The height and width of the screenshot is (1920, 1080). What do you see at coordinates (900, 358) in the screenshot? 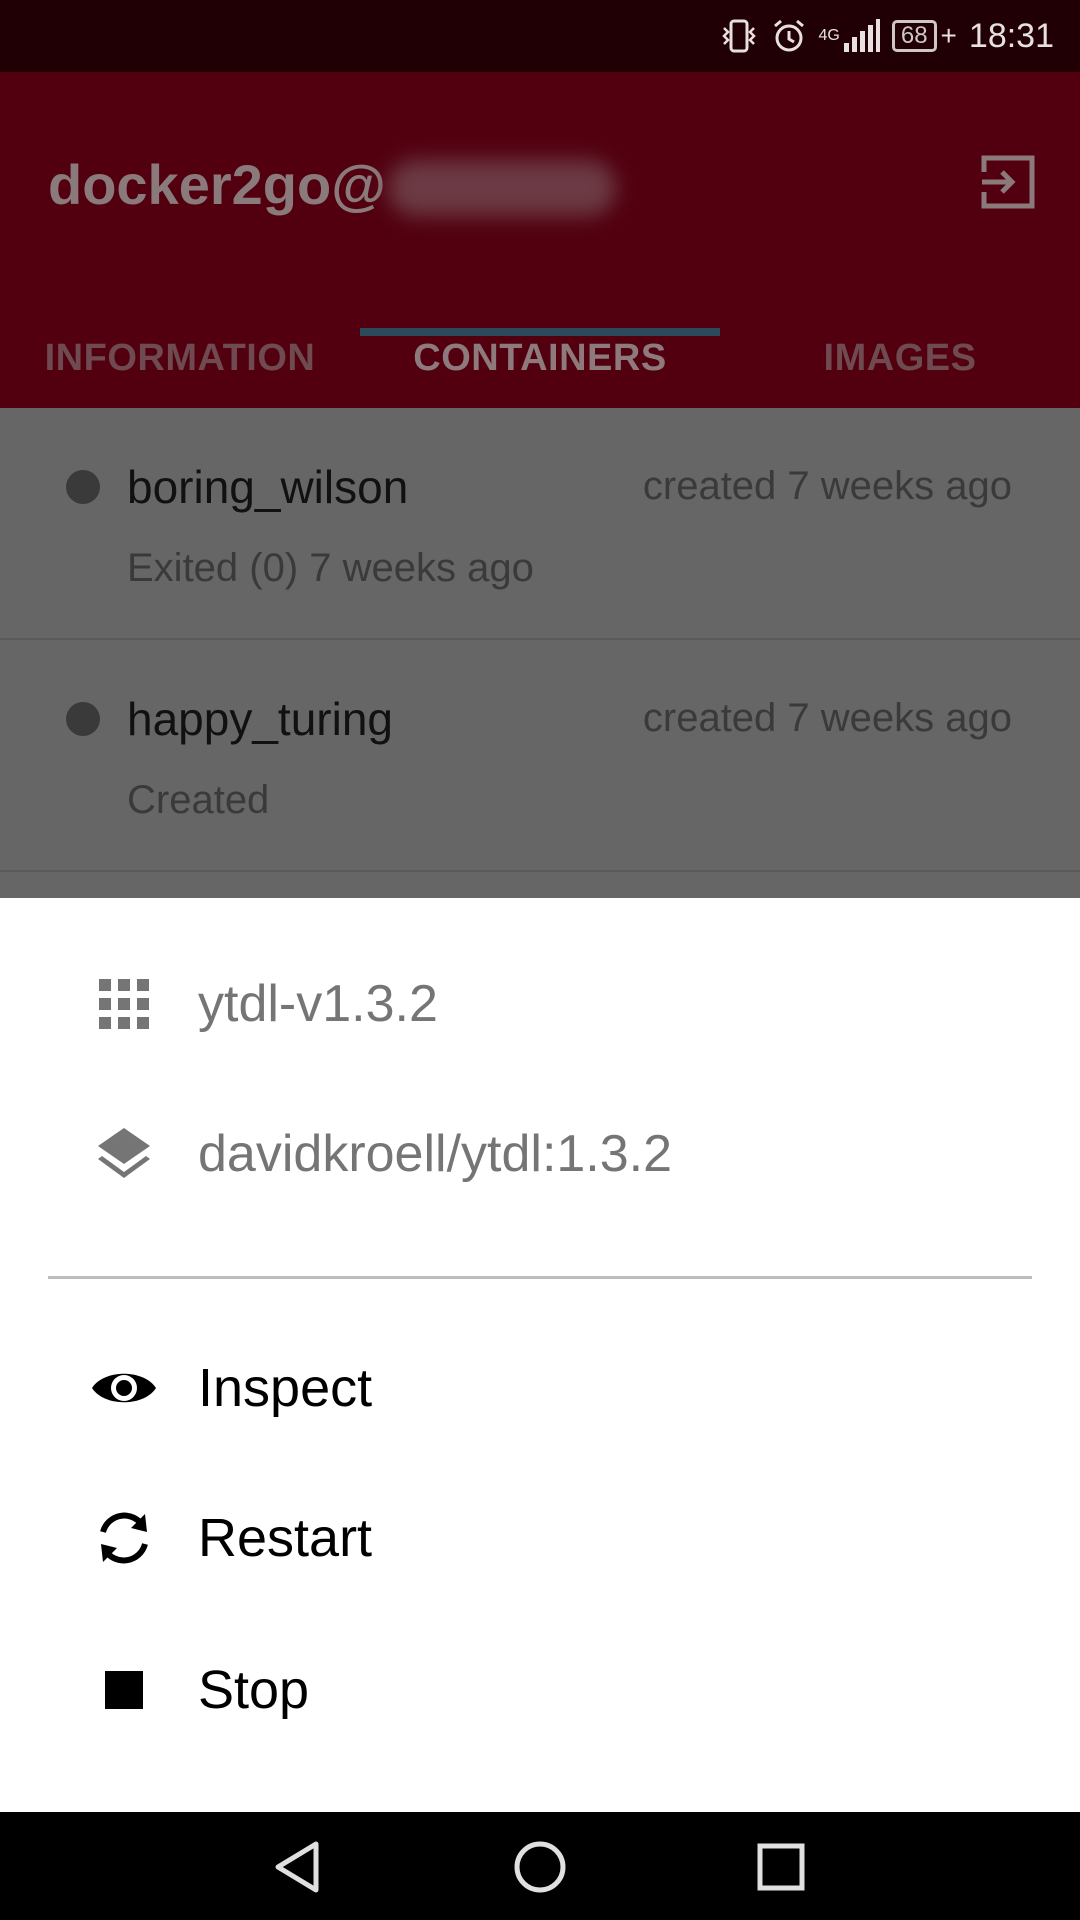
I see `tab-images: IMAGES` at bounding box center [900, 358].